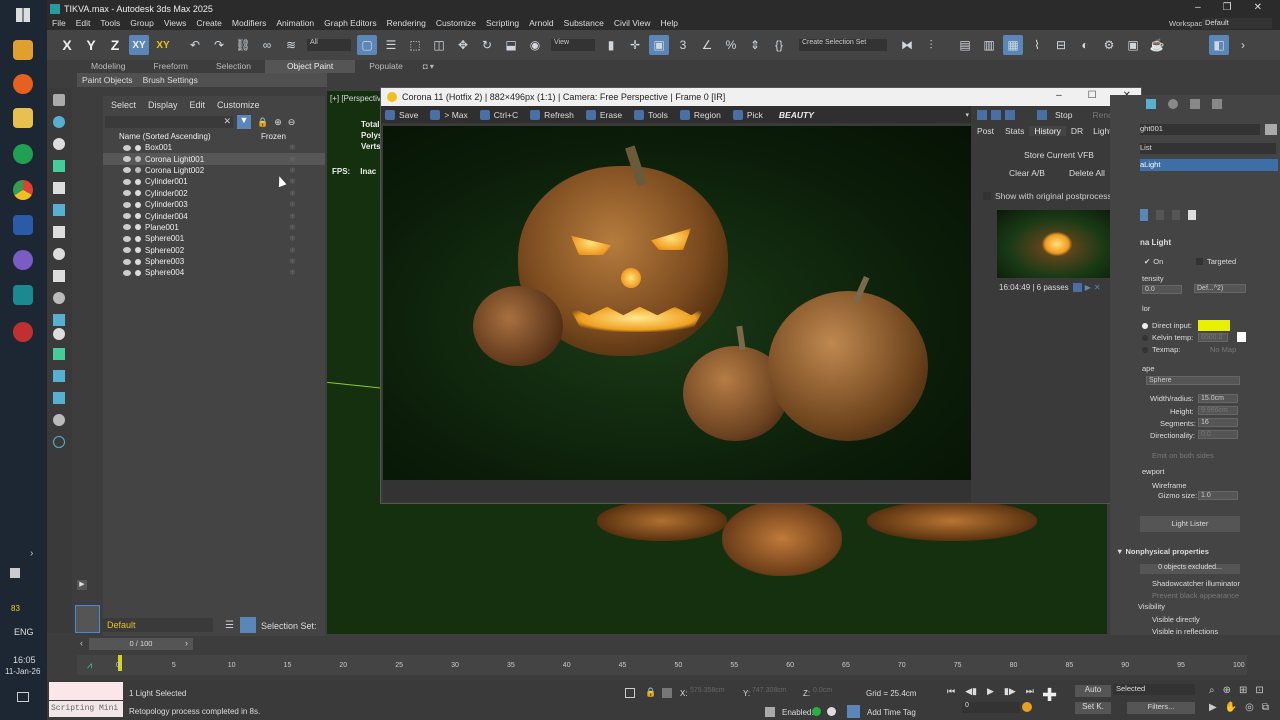 The image size is (1280, 720). Describe the element at coordinates (386, 66) in the screenshot. I see `ribbon-tab-populate: Populate` at that location.